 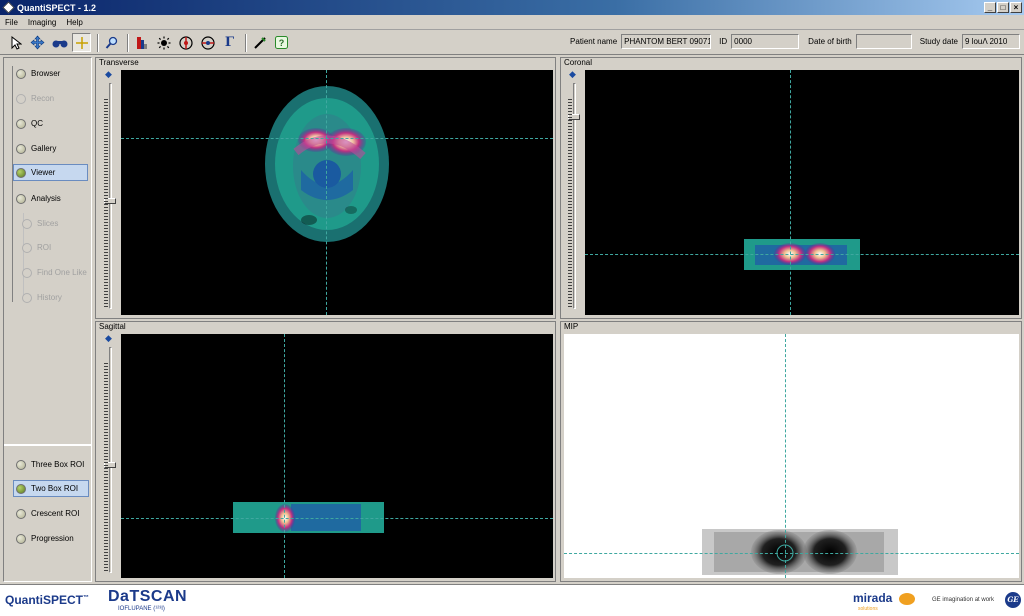 I want to click on mirada-logo: mirada, so click(x=873, y=598).